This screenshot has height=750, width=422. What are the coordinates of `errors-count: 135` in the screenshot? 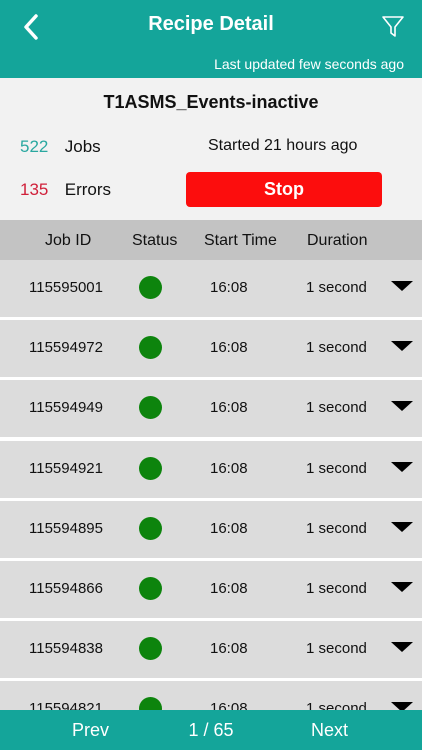 It's located at (34, 189).